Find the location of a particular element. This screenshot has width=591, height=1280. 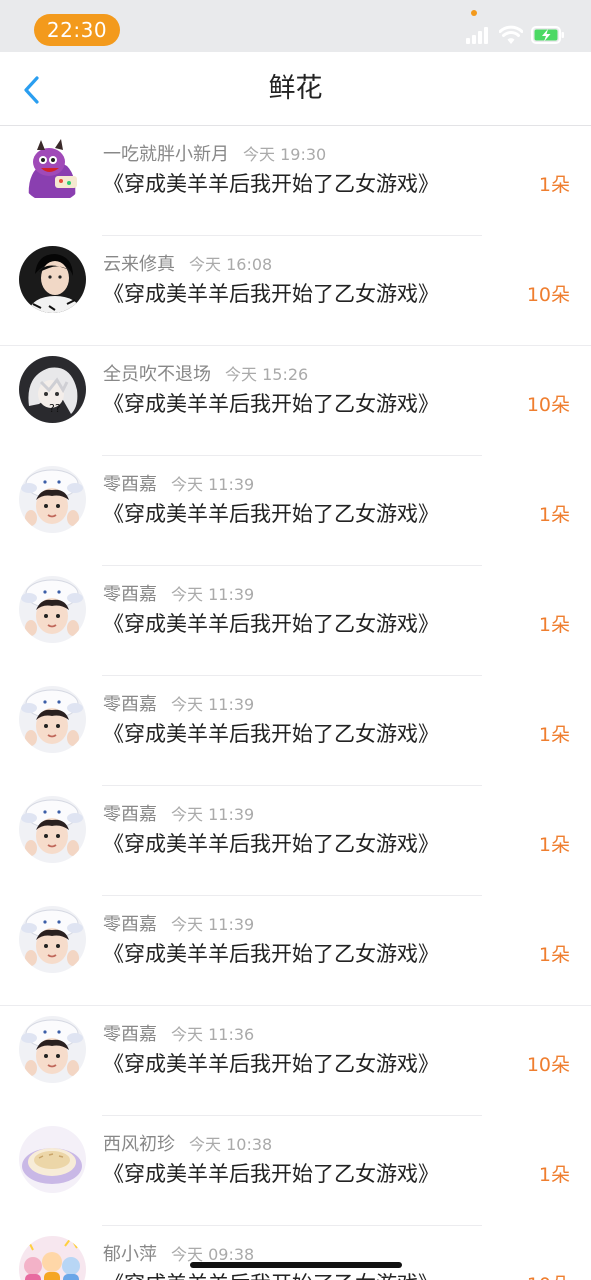

list-item: 一吃就胖小新月 今天 19:30 《穿成美羊羊后我开始了乙女游戏》 1朵 is located at coordinates (295, 181).